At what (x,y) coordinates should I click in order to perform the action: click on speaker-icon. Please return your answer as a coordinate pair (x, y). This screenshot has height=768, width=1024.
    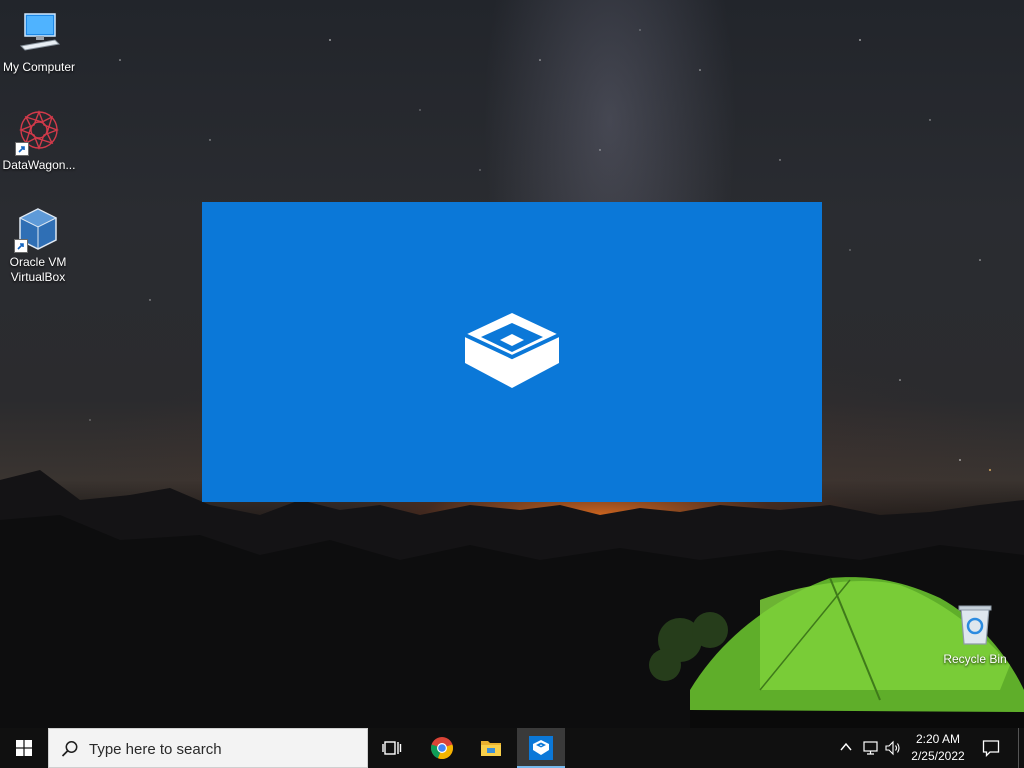
    Looking at the image, I should click on (892, 748).